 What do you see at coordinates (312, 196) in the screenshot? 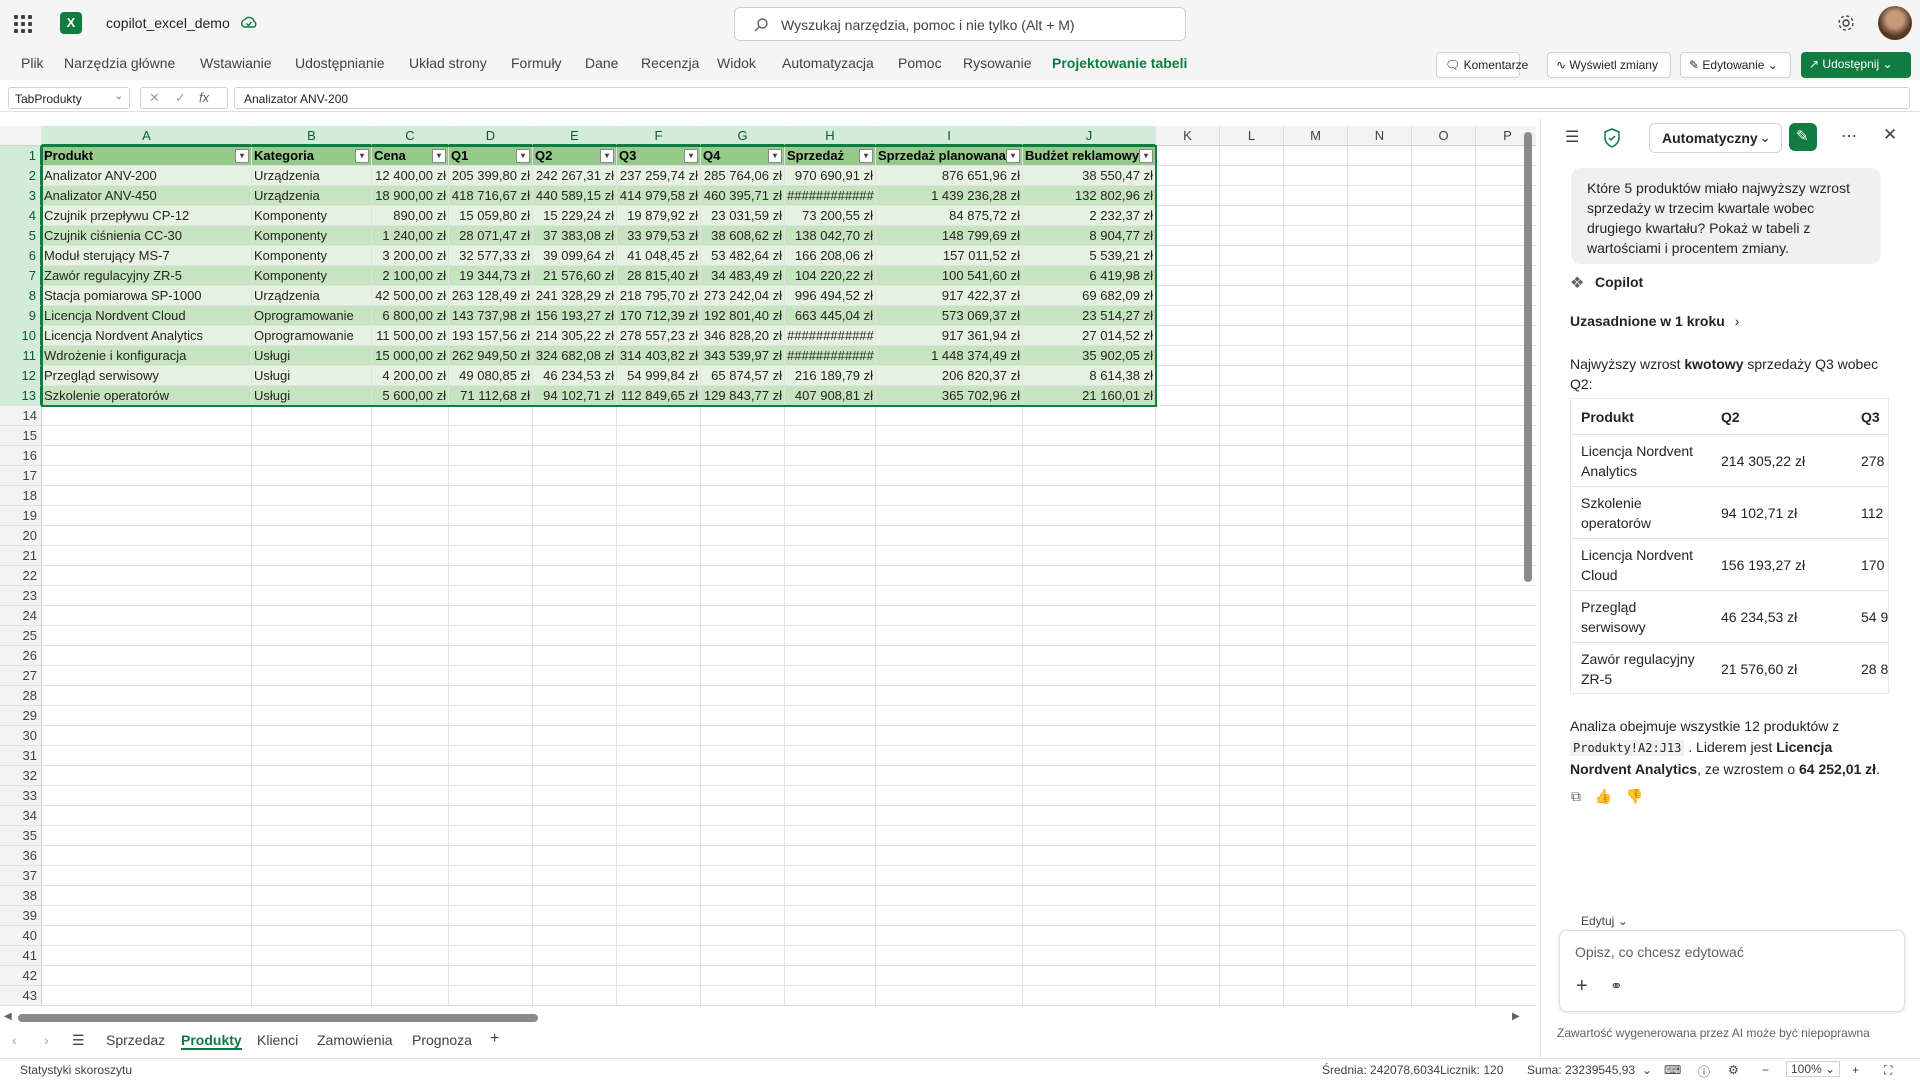
I see `table-cell: Urządzenia` at bounding box center [312, 196].